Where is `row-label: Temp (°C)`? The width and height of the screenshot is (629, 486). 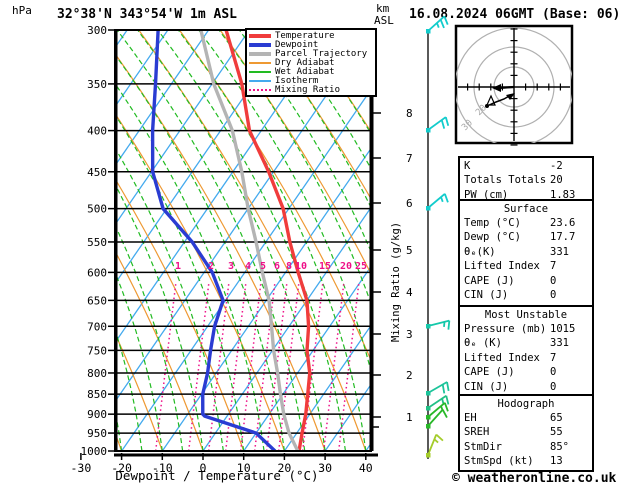
row-label: Temp (°C) is located at coordinates (492, 223).